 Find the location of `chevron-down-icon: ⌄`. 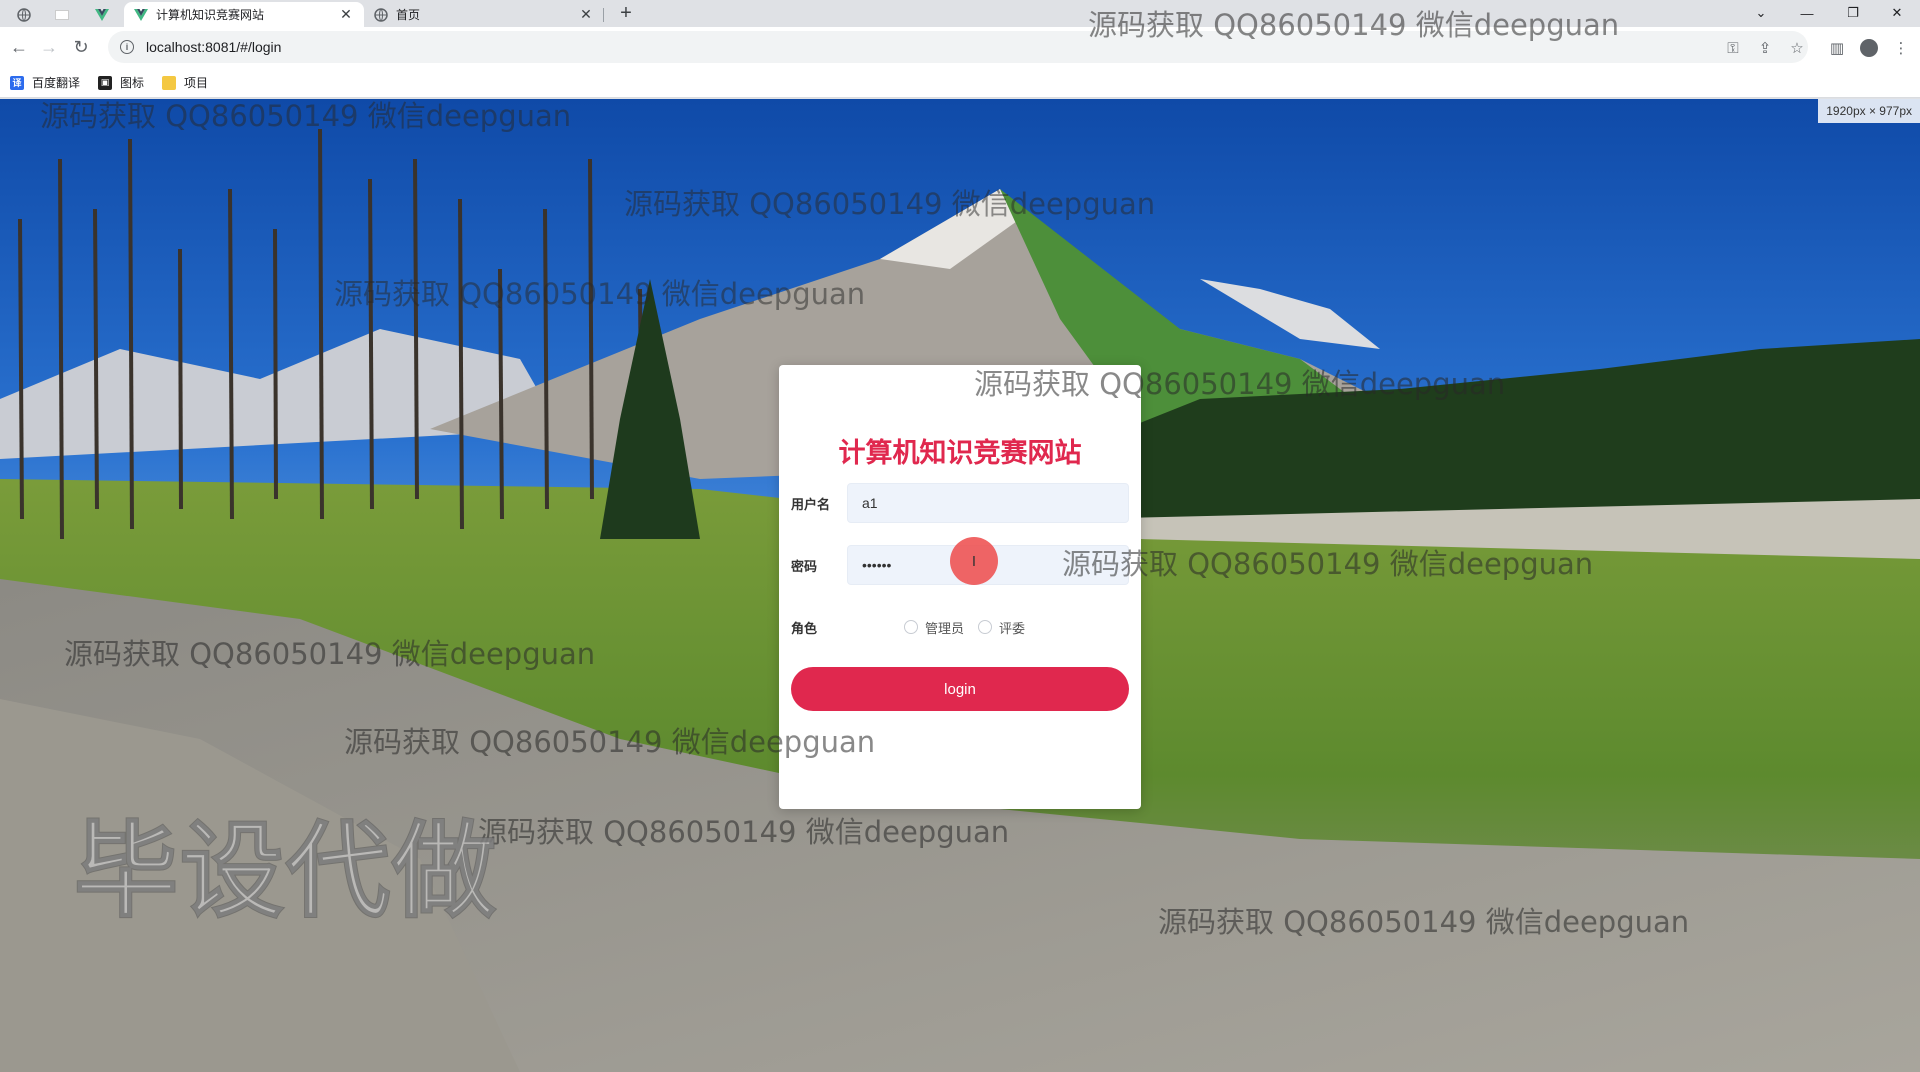

chevron-down-icon: ⌄ is located at coordinates (1761, 12).